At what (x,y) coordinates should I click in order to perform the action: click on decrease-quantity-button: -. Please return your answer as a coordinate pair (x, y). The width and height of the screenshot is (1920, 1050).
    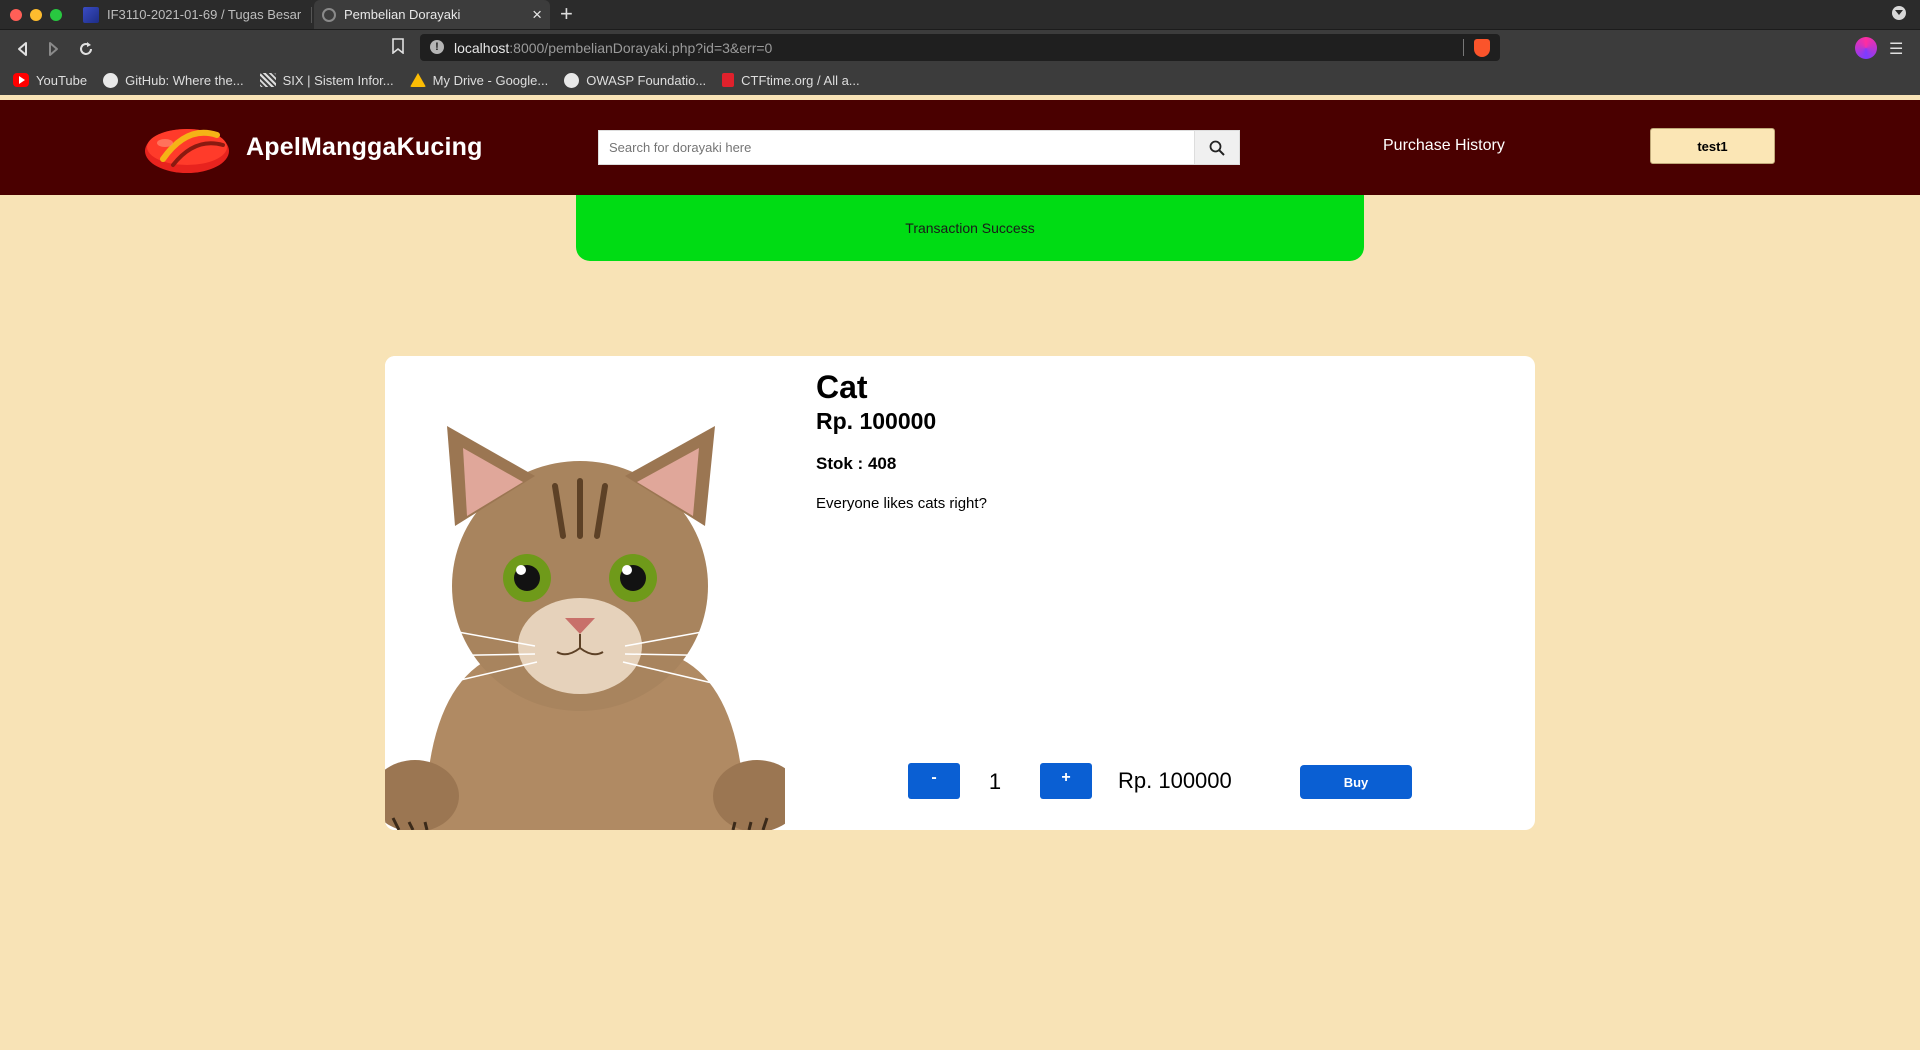
    Looking at the image, I should click on (934, 781).